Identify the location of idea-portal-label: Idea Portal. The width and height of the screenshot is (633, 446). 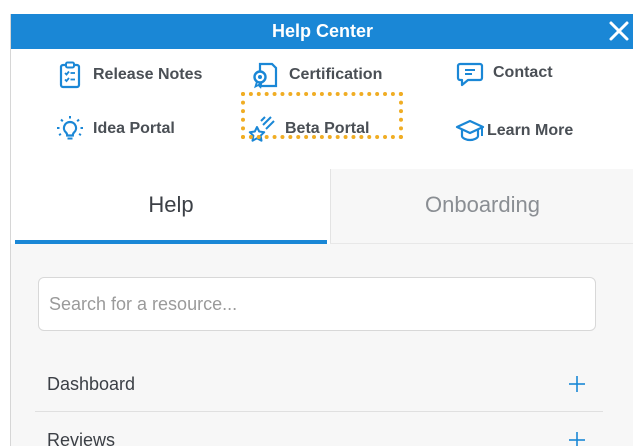
(134, 128).